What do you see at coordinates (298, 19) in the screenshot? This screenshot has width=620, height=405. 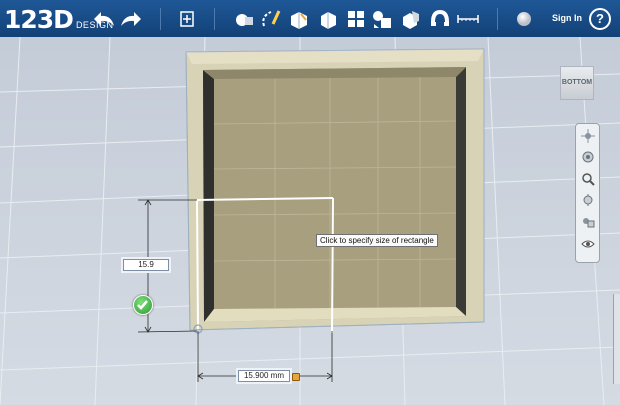 I see `construct-icon` at bounding box center [298, 19].